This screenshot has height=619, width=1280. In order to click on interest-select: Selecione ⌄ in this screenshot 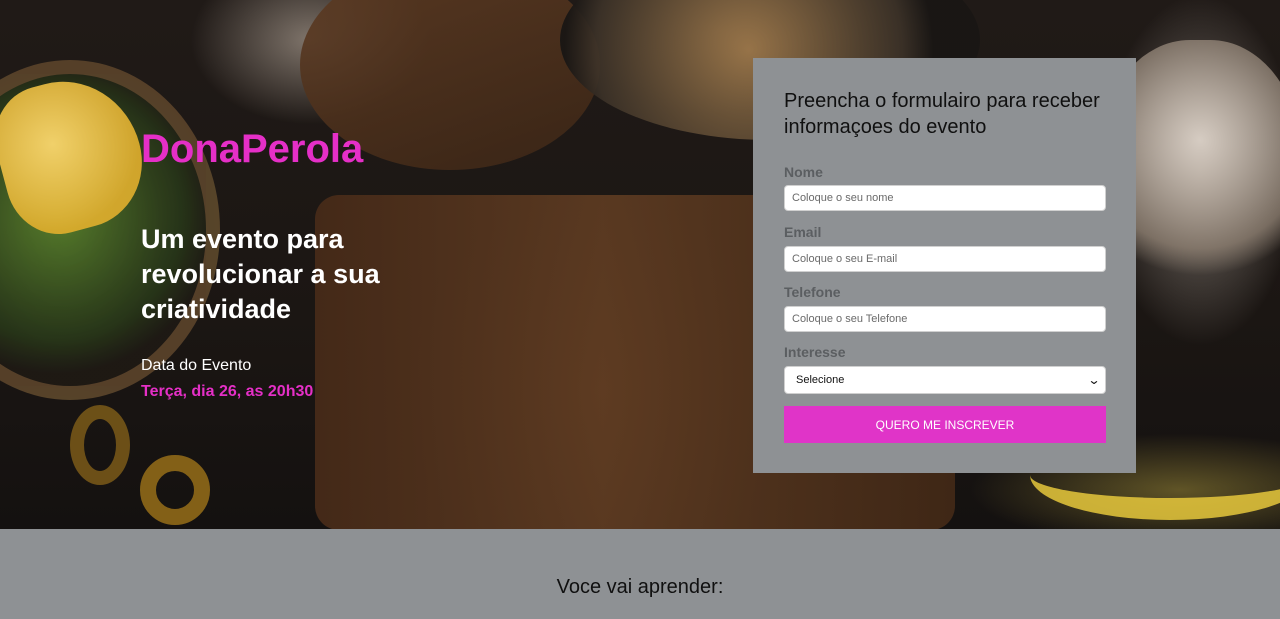, I will do `click(945, 380)`.